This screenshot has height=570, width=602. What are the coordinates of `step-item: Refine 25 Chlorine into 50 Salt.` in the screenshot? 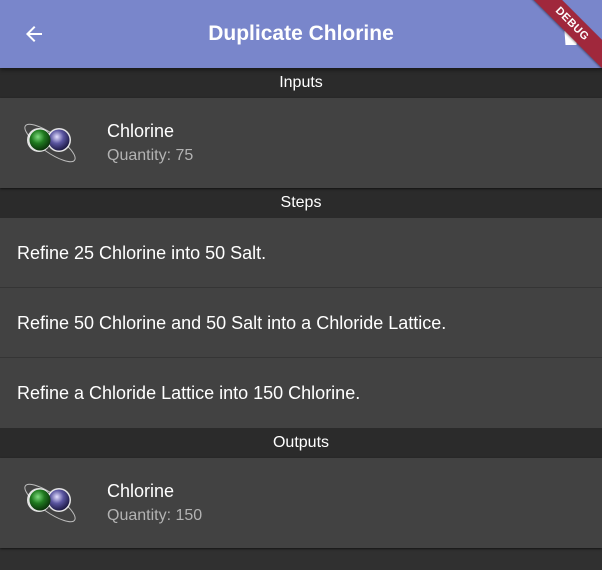 It's located at (301, 253).